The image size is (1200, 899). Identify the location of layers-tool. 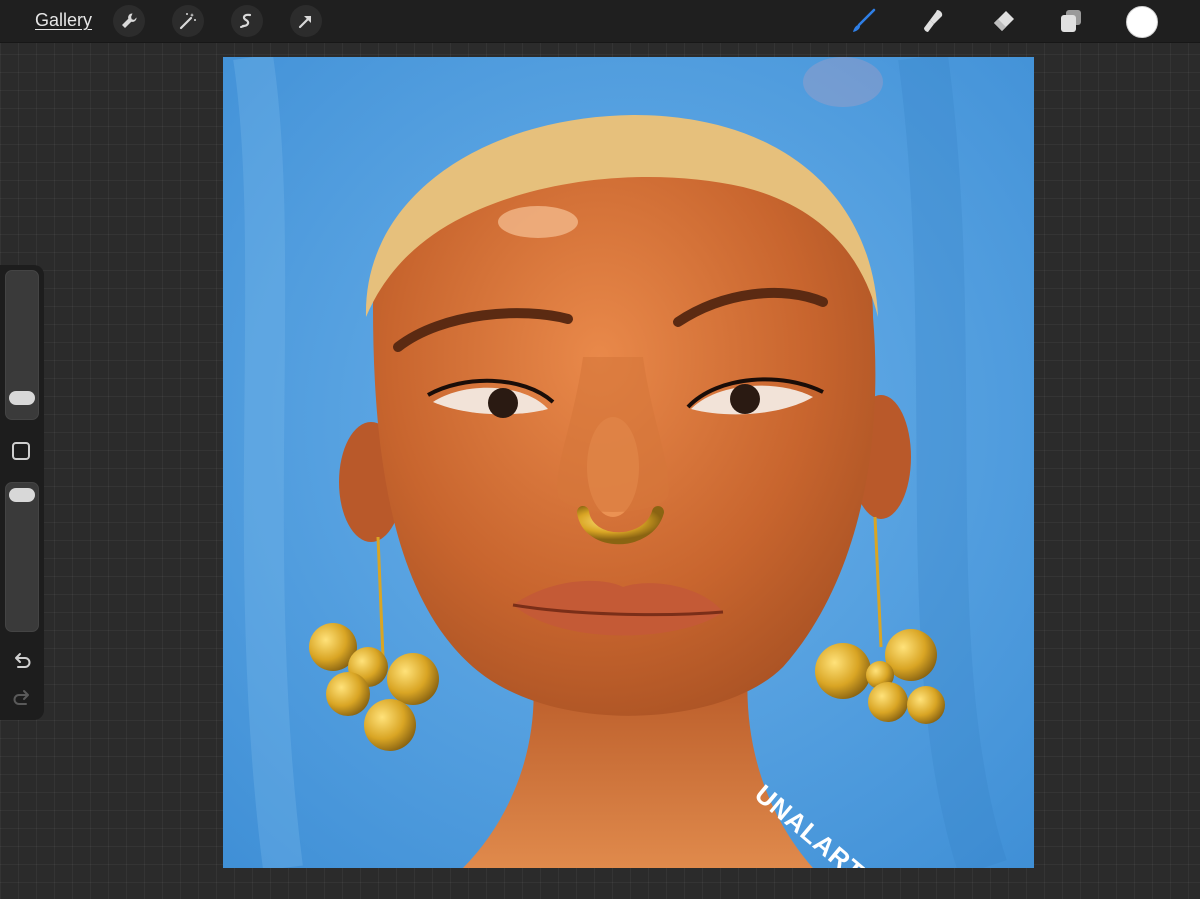
(1071, 21).